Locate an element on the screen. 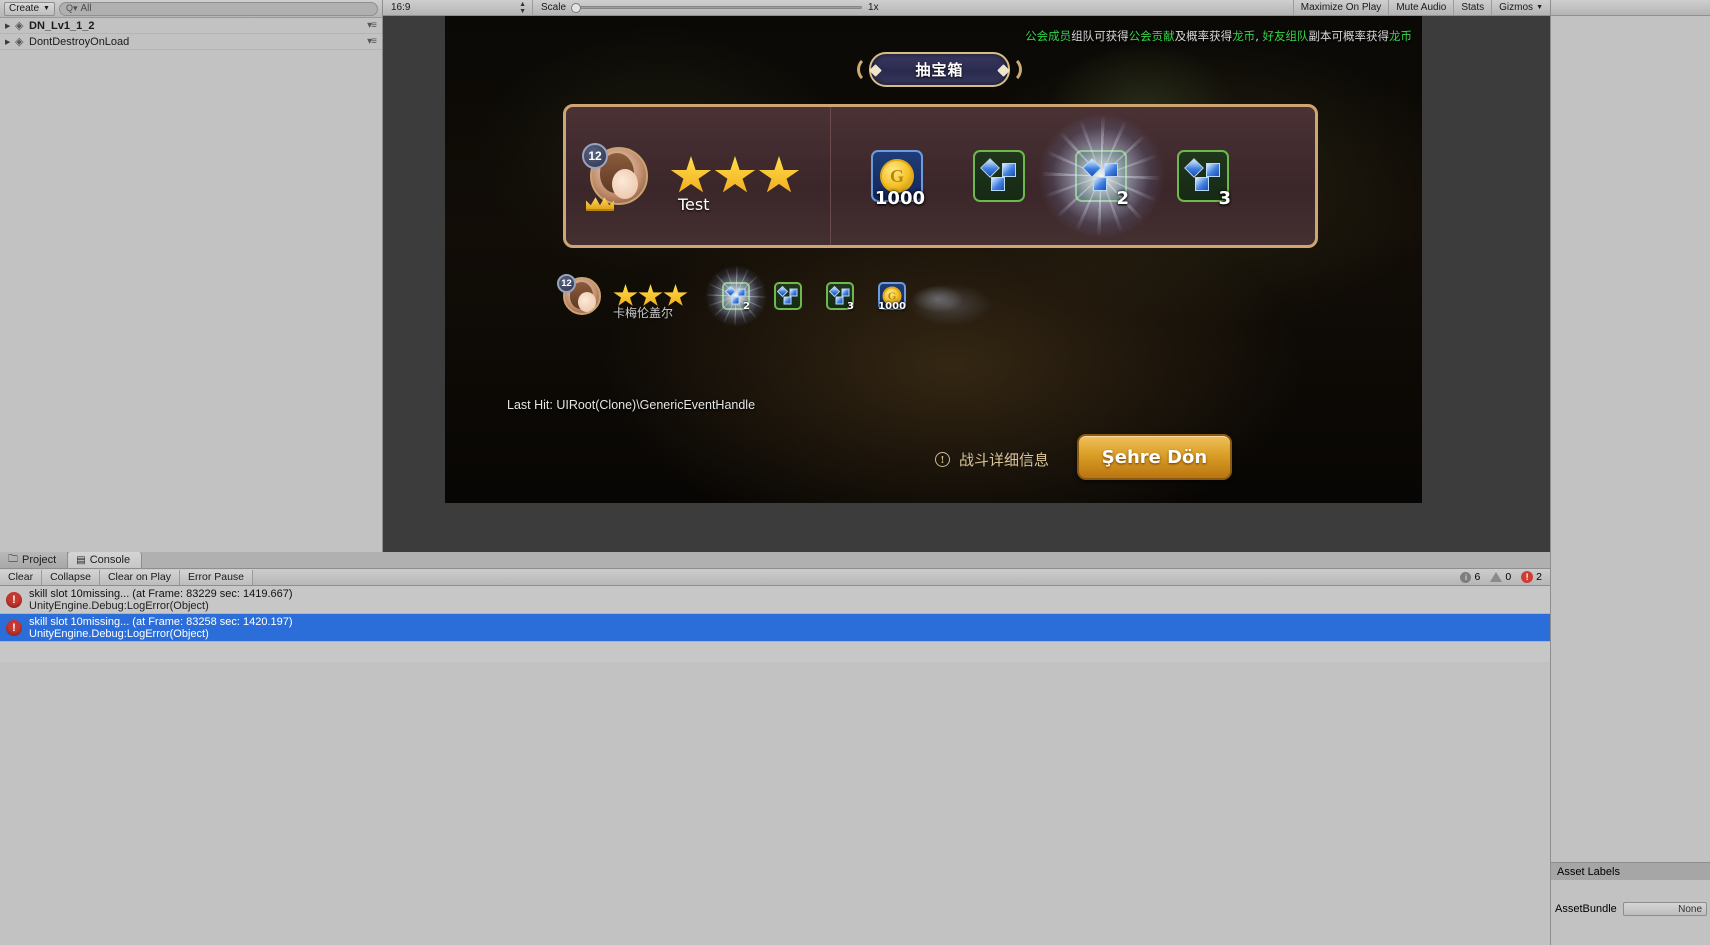 This screenshot has width=1710, height=945. error-pause-toggle: Error Pause is located at coordinates (216, 577).